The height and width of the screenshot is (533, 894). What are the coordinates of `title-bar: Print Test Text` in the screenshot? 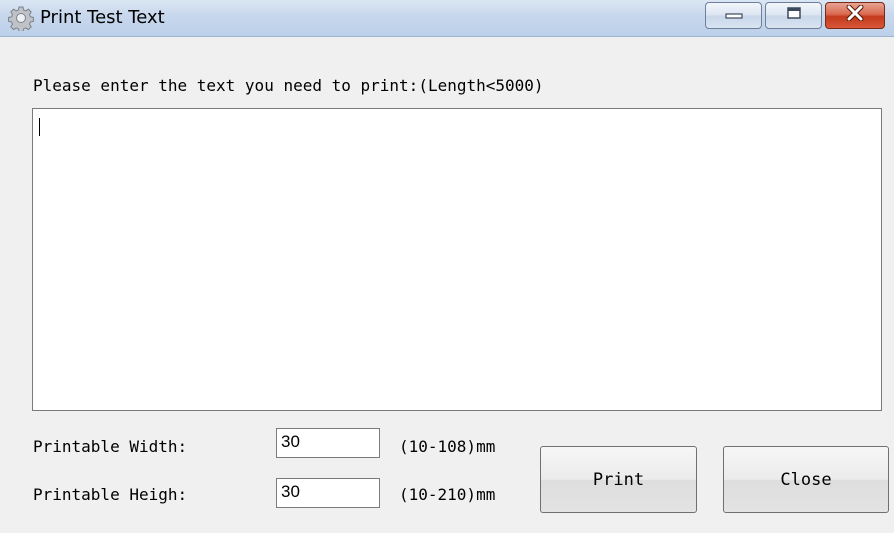 It's located at (447, 18).